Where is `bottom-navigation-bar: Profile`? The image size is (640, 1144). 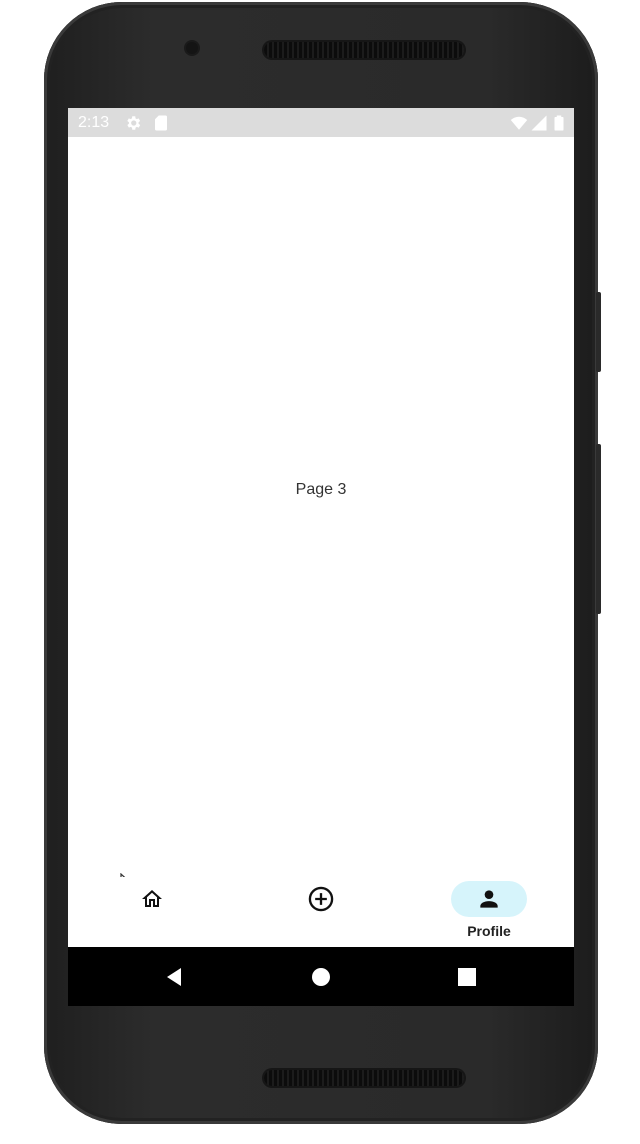
bottom-navigation-bar: Profile is located at coordinates (321, 912).